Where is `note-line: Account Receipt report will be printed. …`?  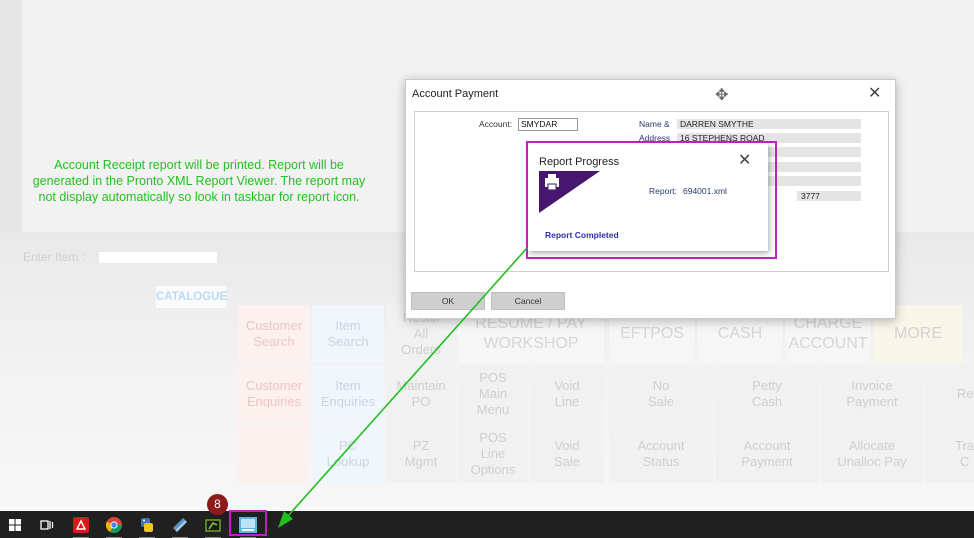
note-line: Account Receipt report will be printed. … is located at coordinates (199, 165).